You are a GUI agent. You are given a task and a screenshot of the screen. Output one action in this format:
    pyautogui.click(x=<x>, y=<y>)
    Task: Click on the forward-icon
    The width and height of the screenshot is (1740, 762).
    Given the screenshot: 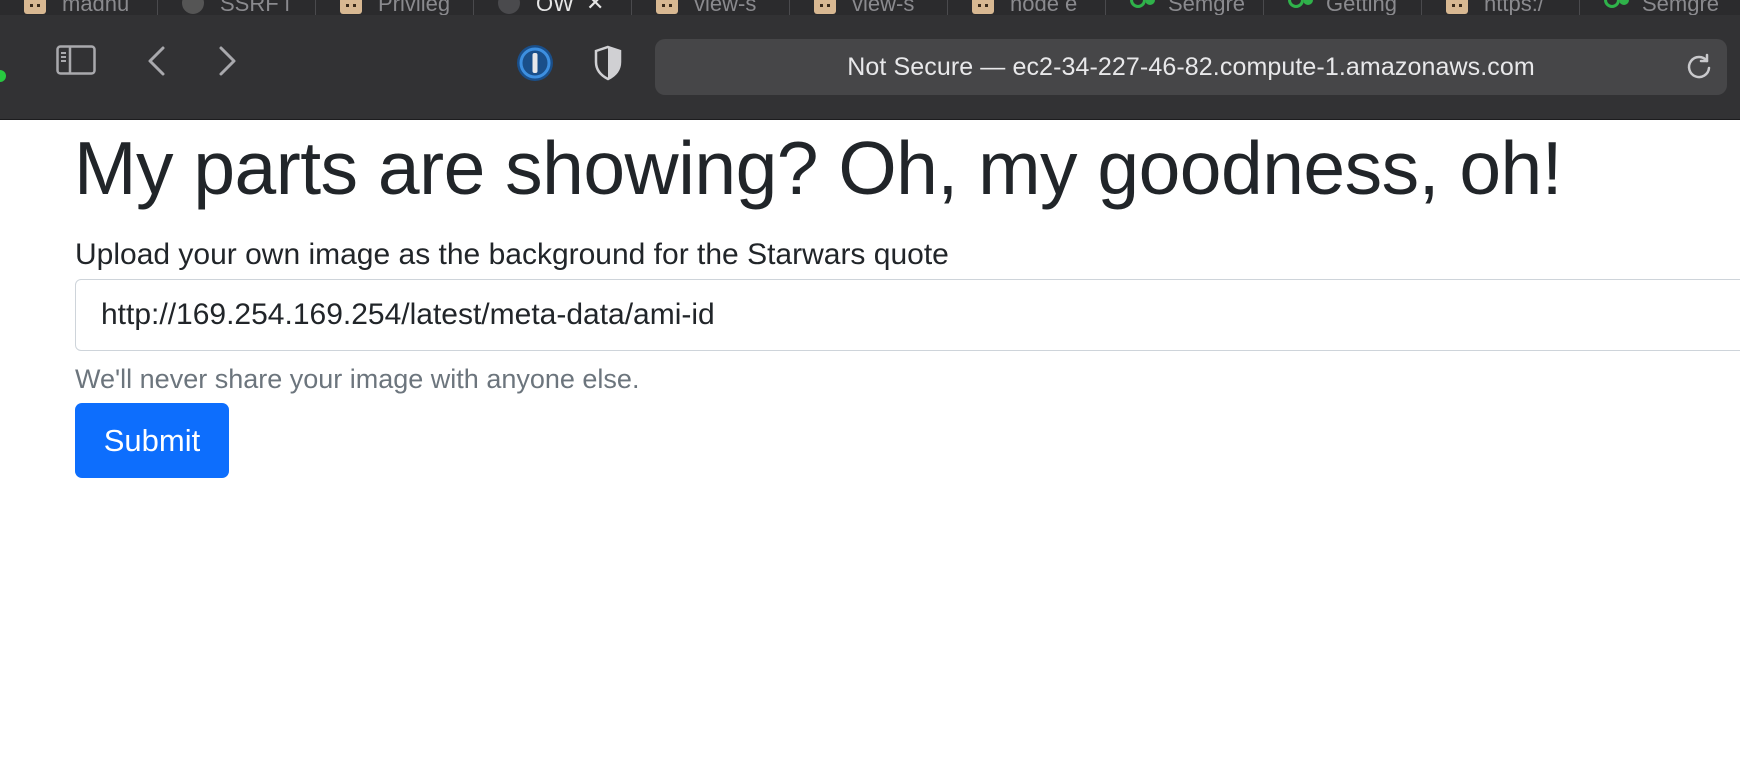 What is the action you would take?
    pyautogui.click(x=227, y=63)
    